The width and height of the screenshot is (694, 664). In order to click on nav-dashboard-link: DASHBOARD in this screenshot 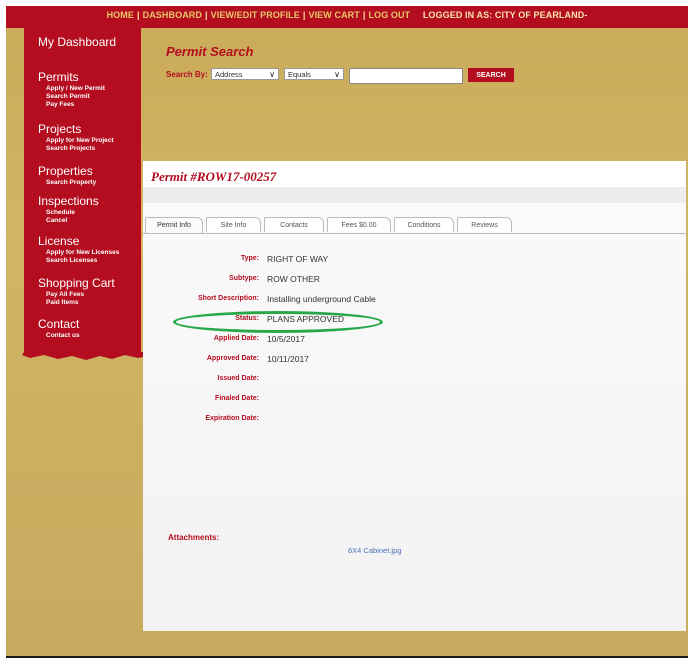, I will do `click(172, 15)`.